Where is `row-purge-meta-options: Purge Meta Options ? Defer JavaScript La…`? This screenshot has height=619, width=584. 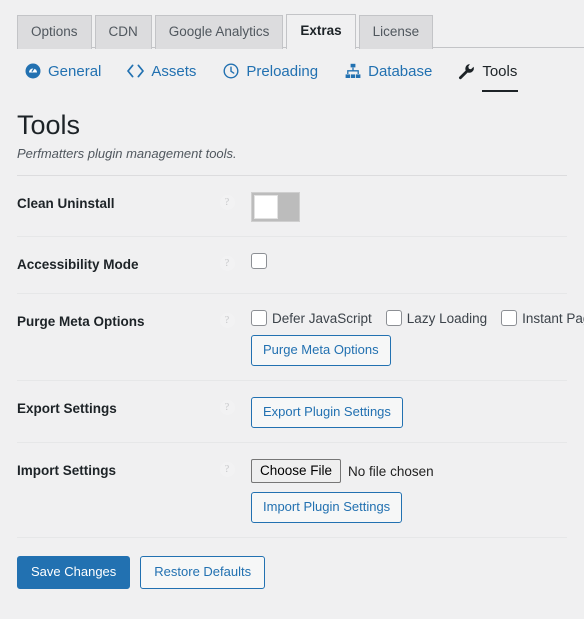
row-purge-meta-options: Purge Meta Options ? Defer JavaScript La… is located at coordinates (300, 337).